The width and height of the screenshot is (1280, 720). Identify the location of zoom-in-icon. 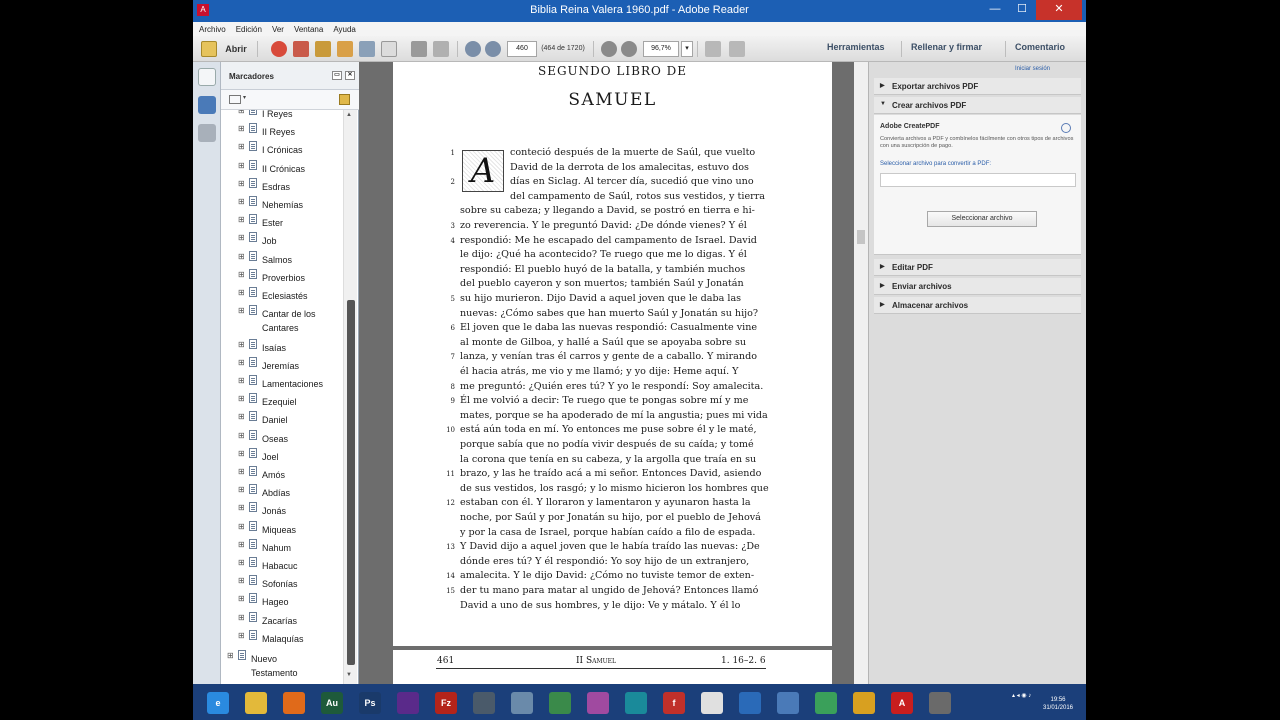
(629, 49).